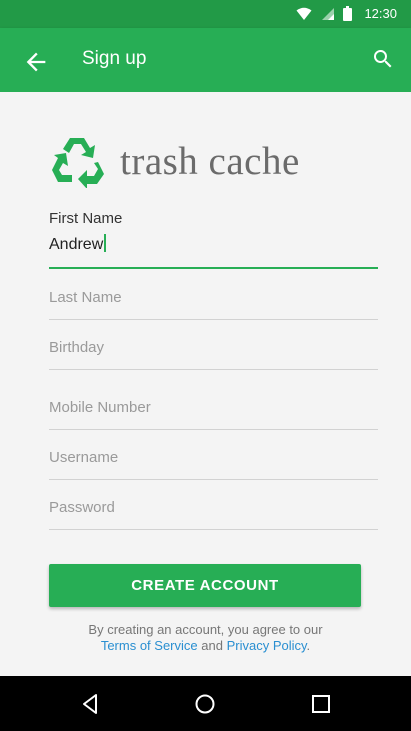  Describe the element at coordinates (304, 13) in the screenshot. I see `wifi-icon` at that location.